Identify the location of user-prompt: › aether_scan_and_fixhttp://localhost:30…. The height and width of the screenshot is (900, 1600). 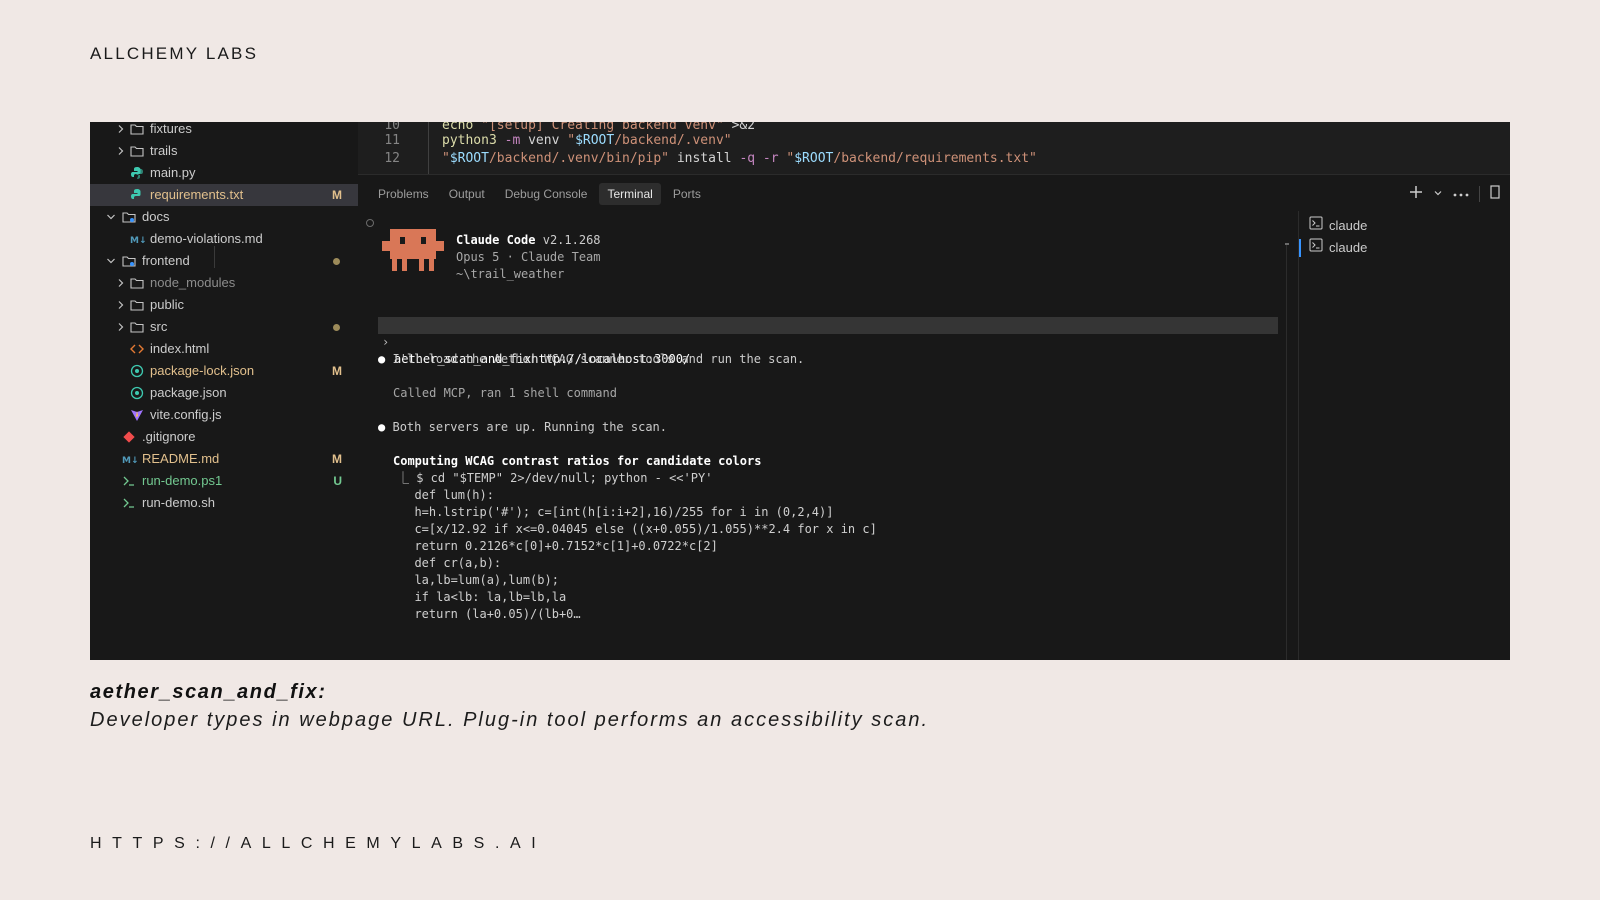
(828, 341).